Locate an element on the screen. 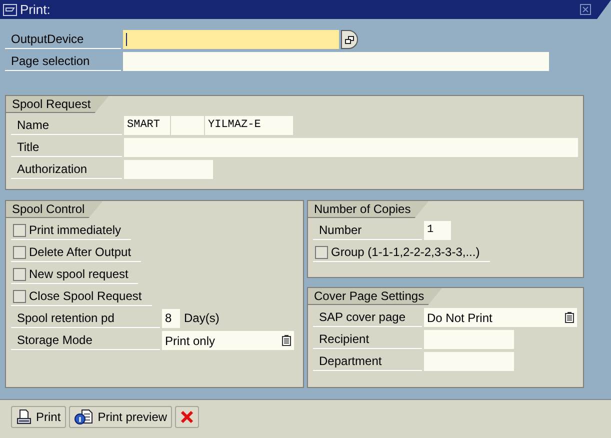 Image resolution: width=611 pixels, height=438 pixels. window-title: Print: is located at coordinates (35, 9).